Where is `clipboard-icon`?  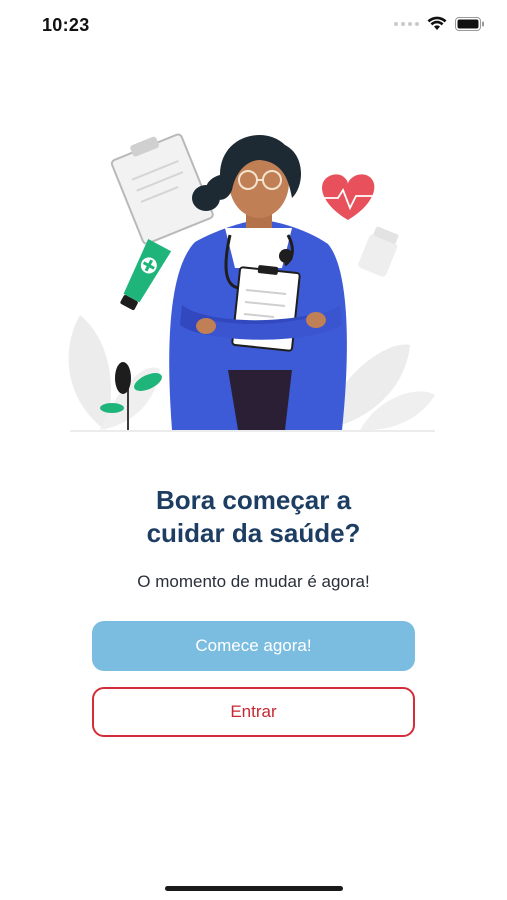 clipboard-icon is located at coordinates (162, 189).